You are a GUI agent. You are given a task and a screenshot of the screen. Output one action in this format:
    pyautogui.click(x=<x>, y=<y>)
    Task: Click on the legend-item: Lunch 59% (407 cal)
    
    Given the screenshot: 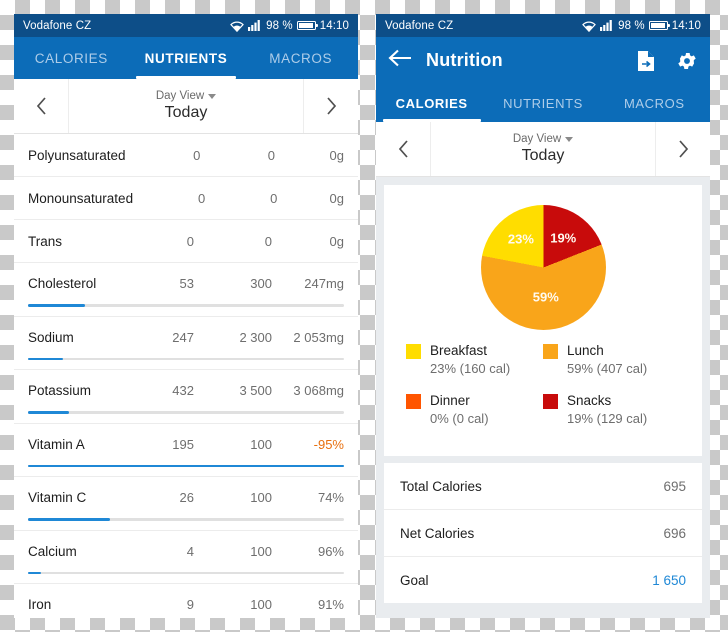 What is the action you would take?
    pyautogui.click(x=611, y=360)
    